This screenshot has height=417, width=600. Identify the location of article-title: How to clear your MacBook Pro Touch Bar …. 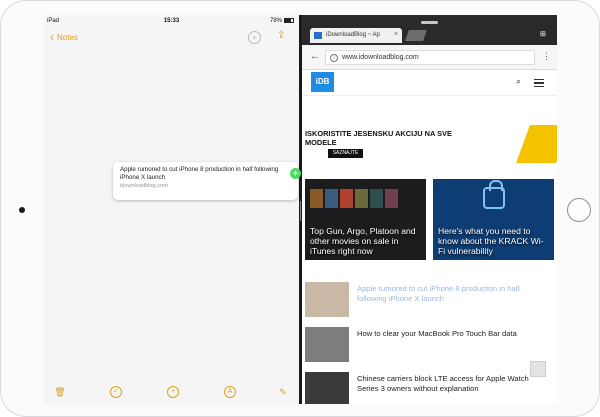
(437, 333).